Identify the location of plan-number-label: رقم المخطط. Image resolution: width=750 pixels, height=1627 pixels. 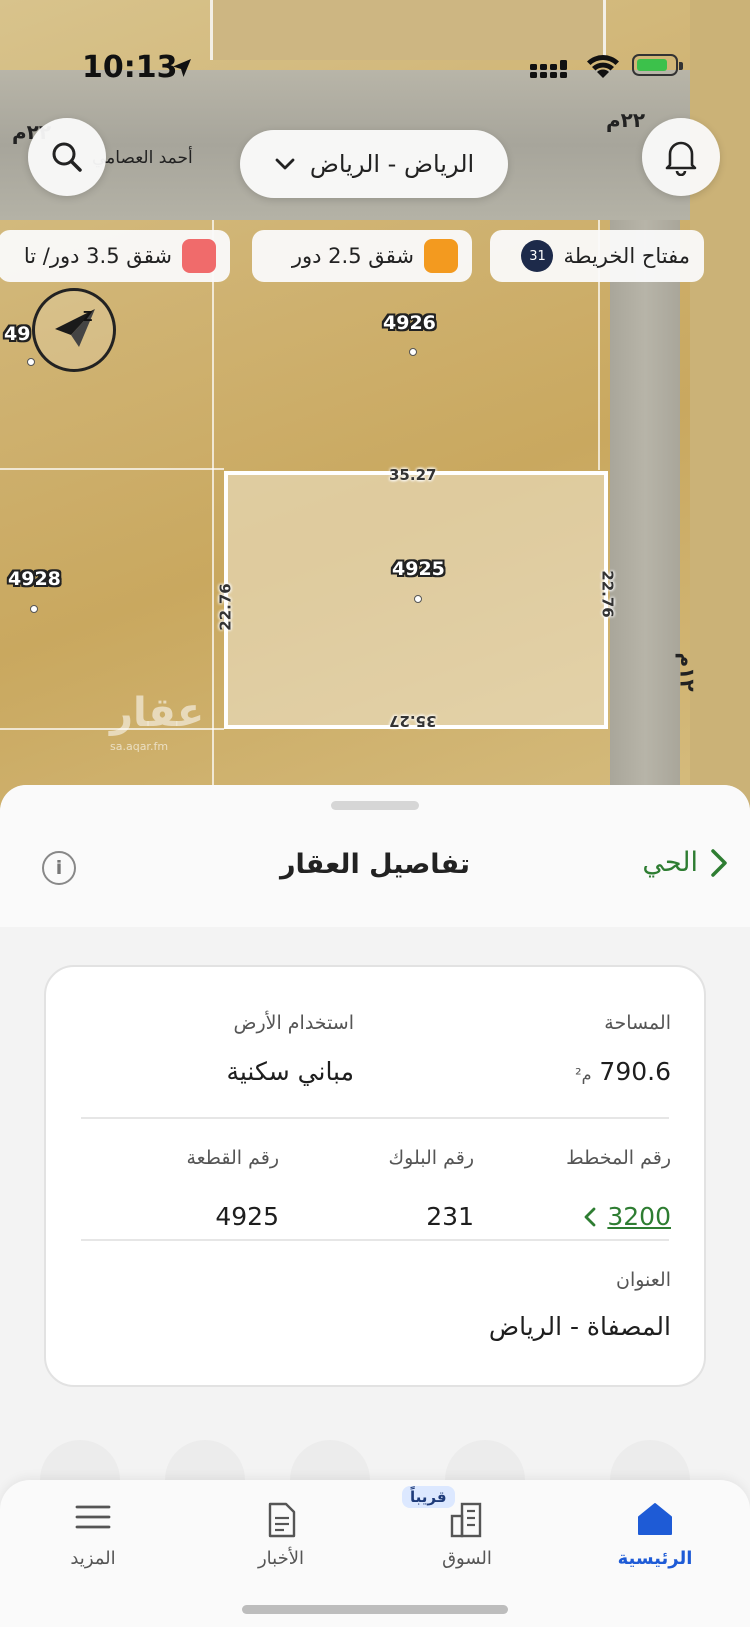
(618, 1158).